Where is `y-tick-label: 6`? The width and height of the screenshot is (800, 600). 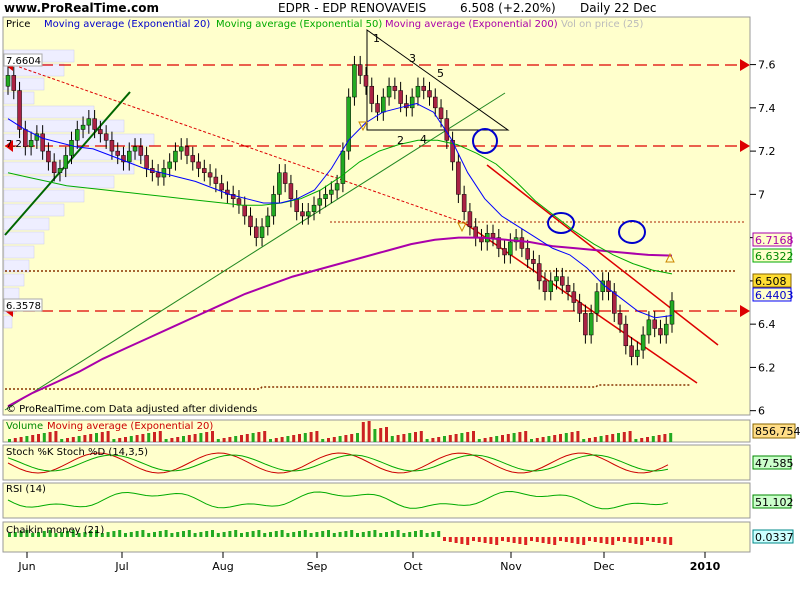 y-tick-label: 6 is located at coordinates (761, 411).